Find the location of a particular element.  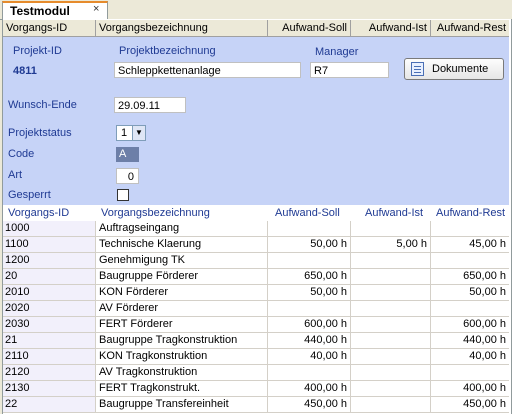

code-label: Code is located at coordinates (21, 154).